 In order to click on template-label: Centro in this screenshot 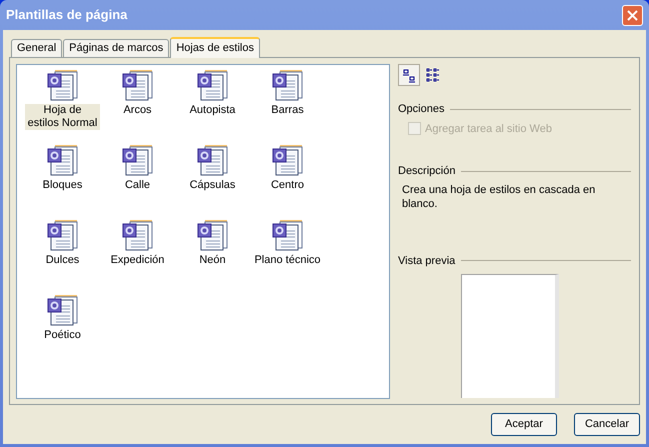, I will do `click(287, 185)`.